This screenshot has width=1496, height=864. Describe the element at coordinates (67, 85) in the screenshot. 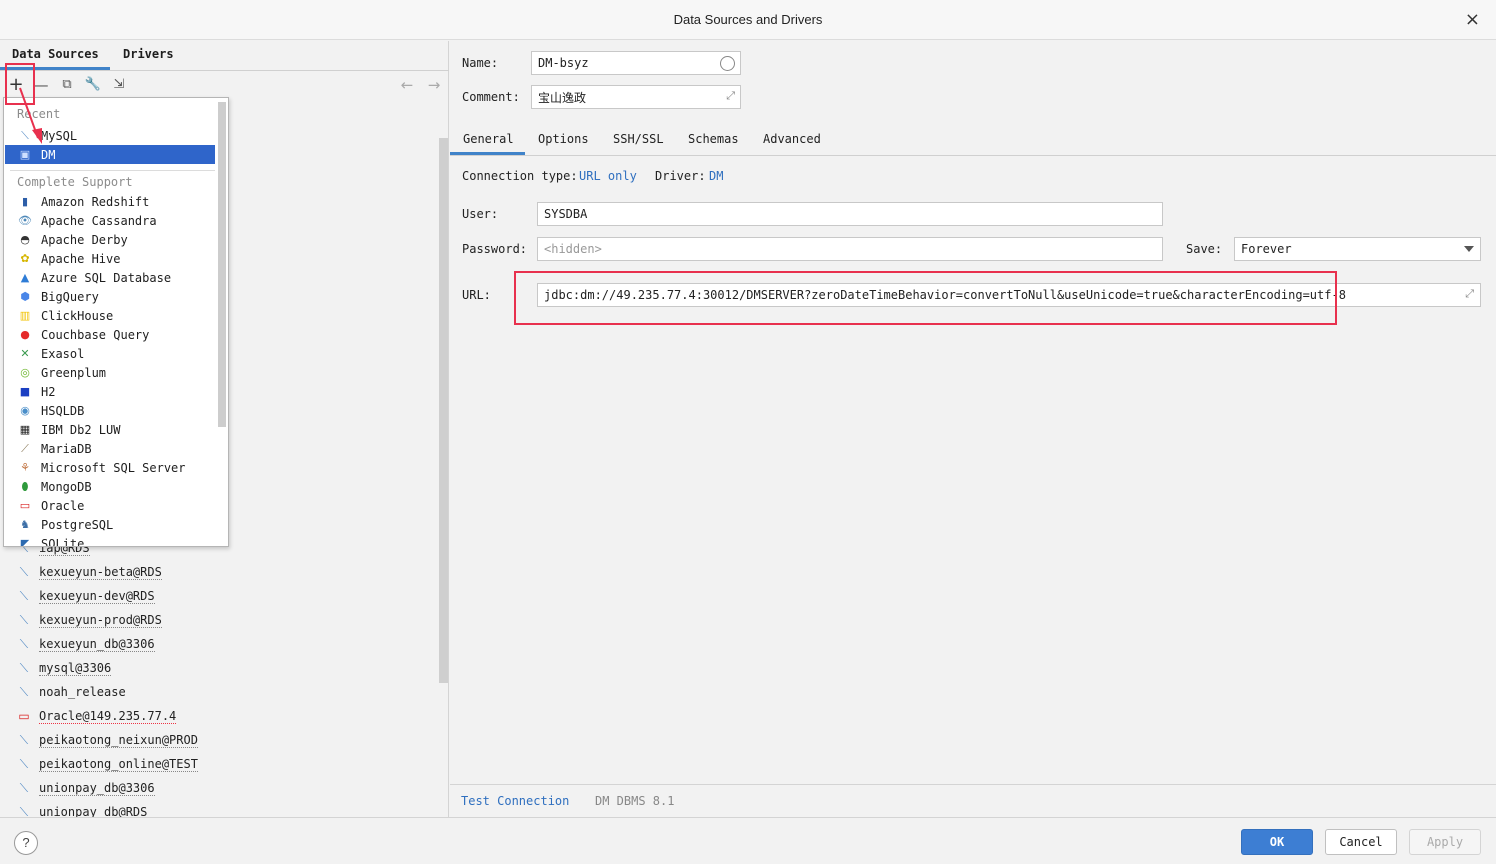

I see `duplicate-icon: ⧉` at that location.